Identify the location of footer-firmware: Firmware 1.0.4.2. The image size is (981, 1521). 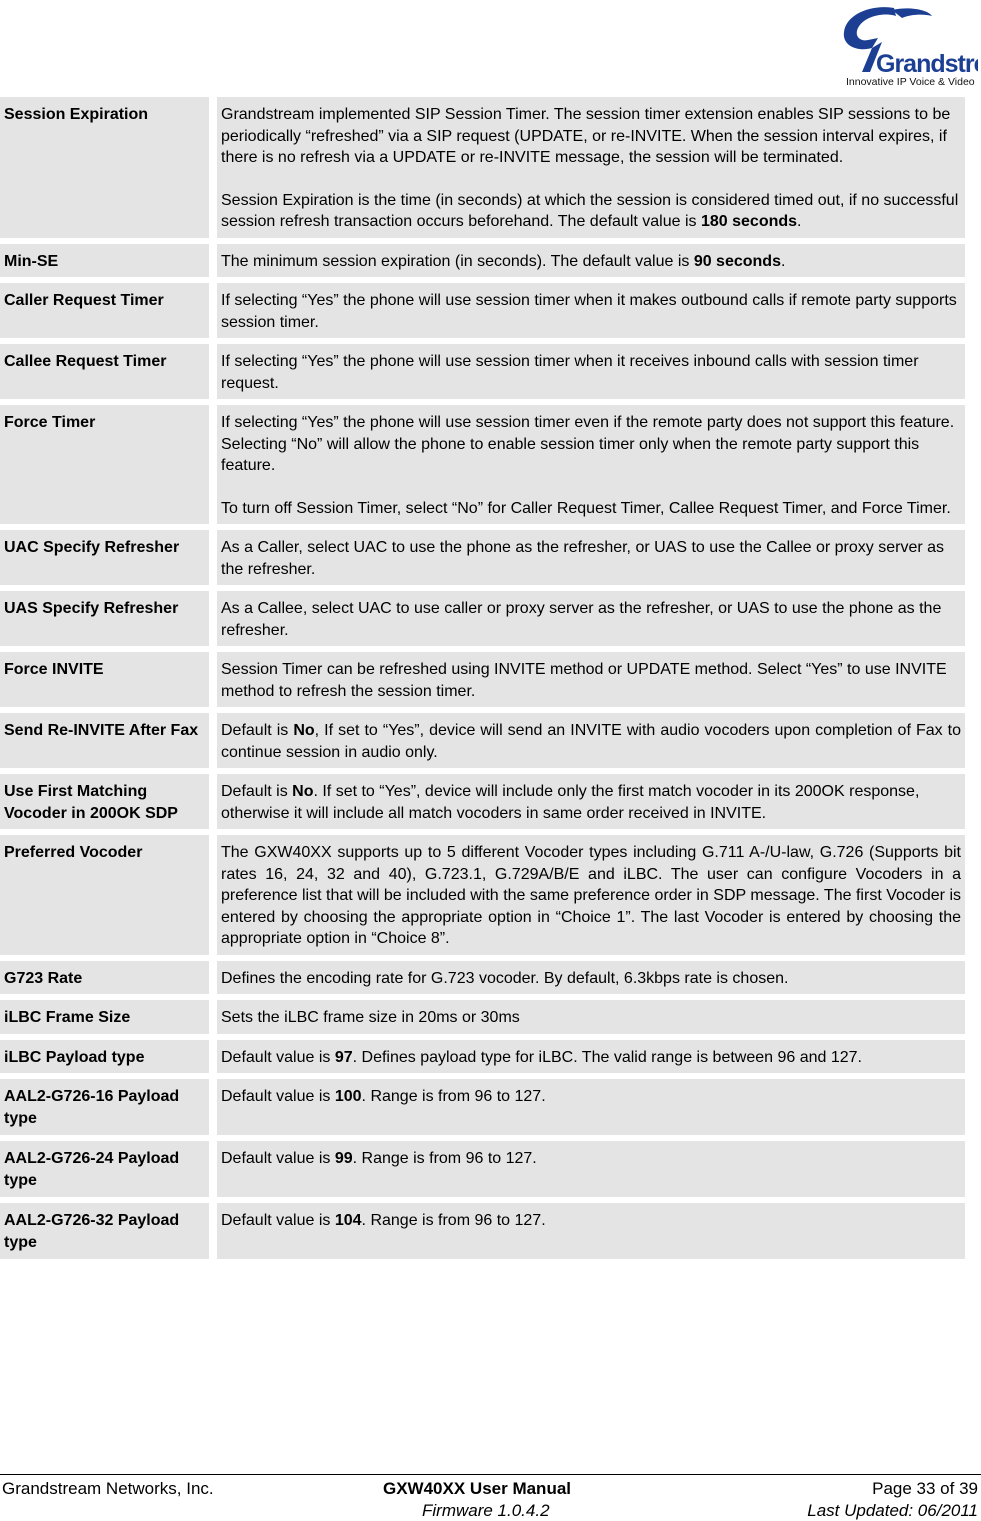
(486, 1510).